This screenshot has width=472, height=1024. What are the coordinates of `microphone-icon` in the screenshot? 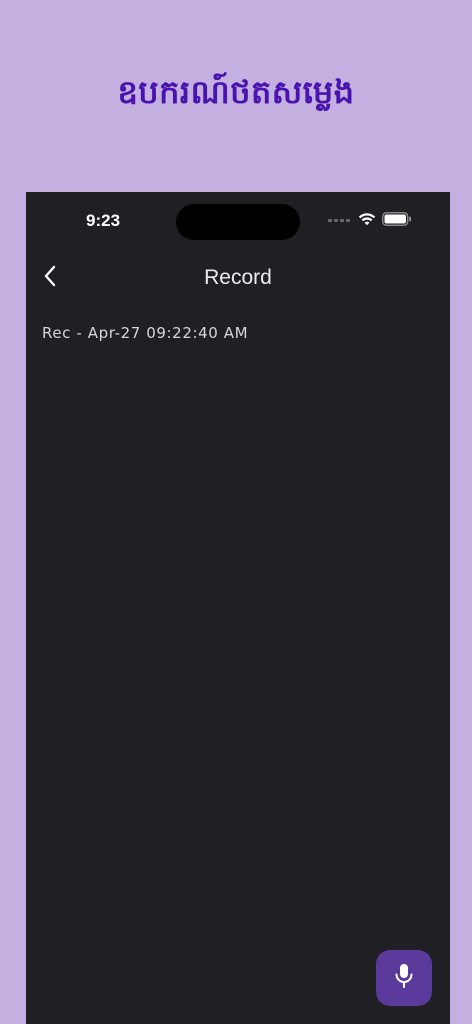 It's located at (404, 978).